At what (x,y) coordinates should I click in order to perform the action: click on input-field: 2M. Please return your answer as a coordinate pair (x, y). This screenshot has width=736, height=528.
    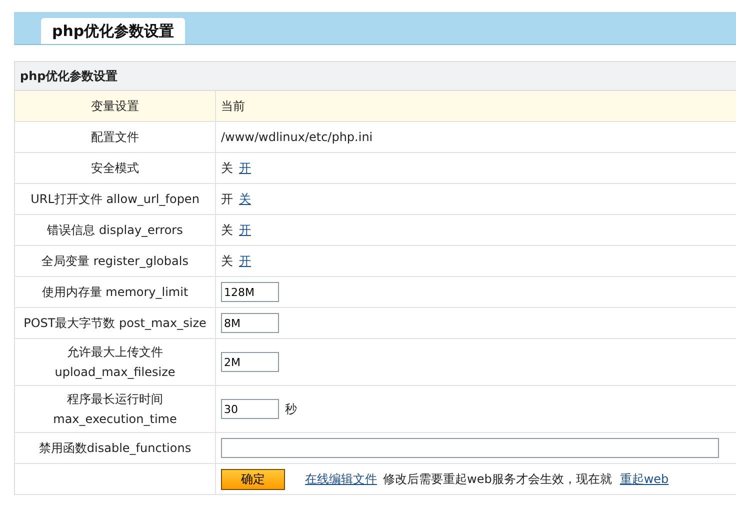
    Looking at the image, I should click on (250, 362).